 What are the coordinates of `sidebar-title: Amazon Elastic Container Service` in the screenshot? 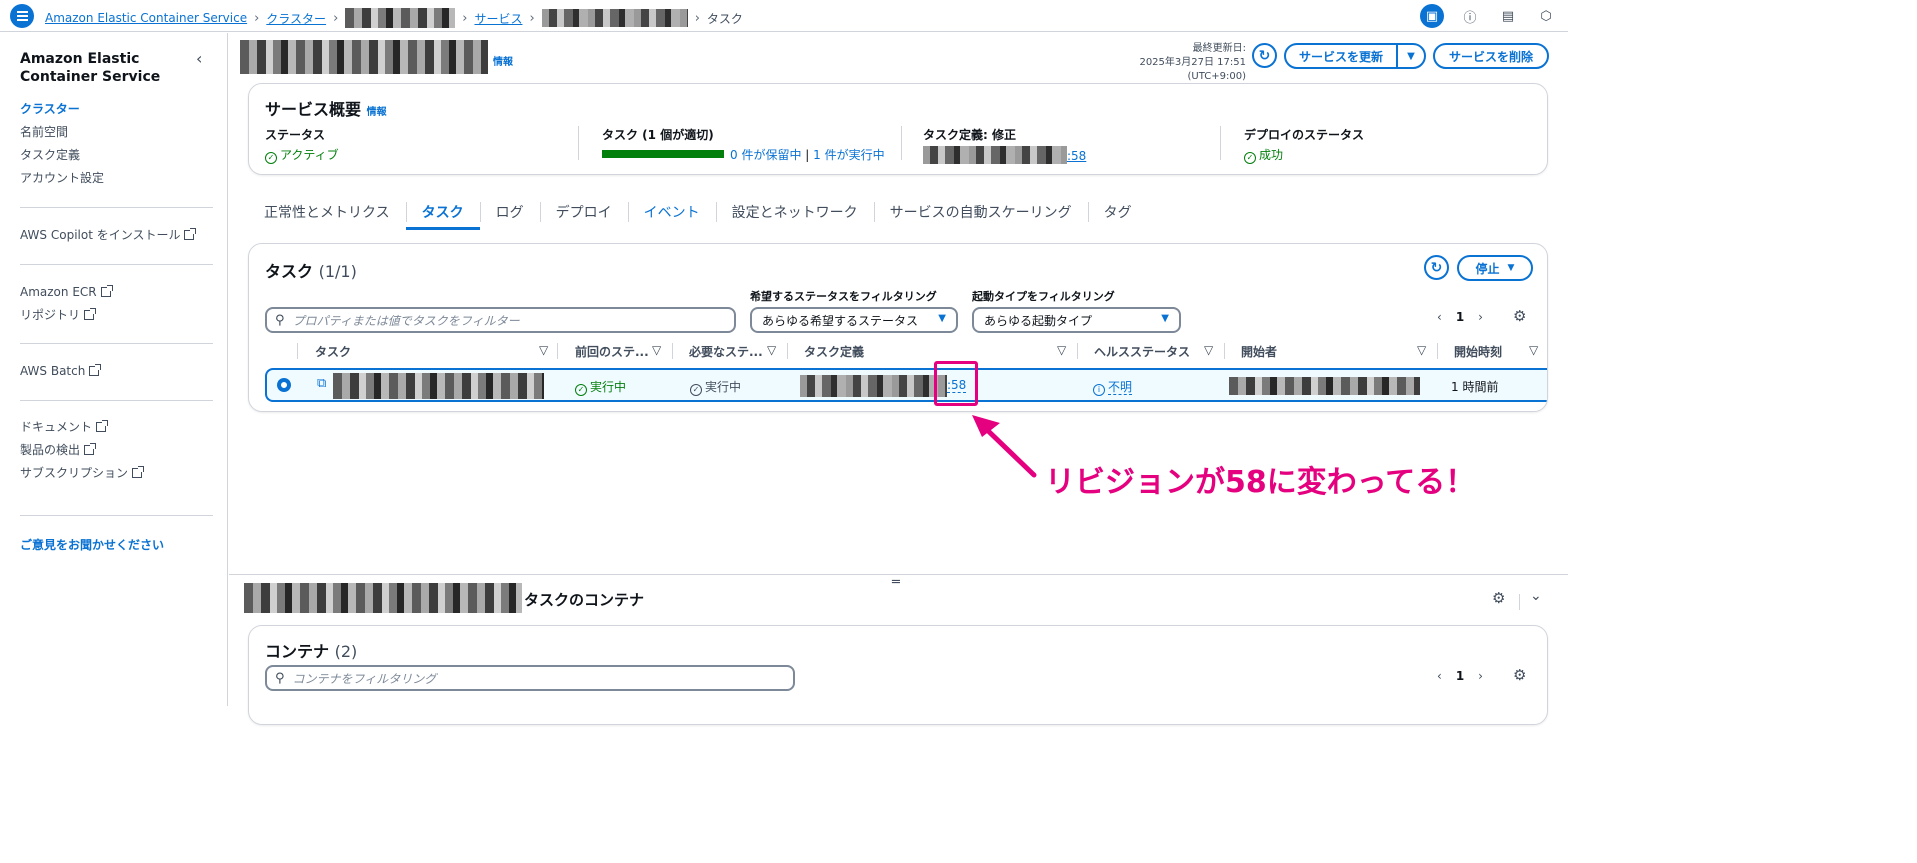 It's located at (90, 68).